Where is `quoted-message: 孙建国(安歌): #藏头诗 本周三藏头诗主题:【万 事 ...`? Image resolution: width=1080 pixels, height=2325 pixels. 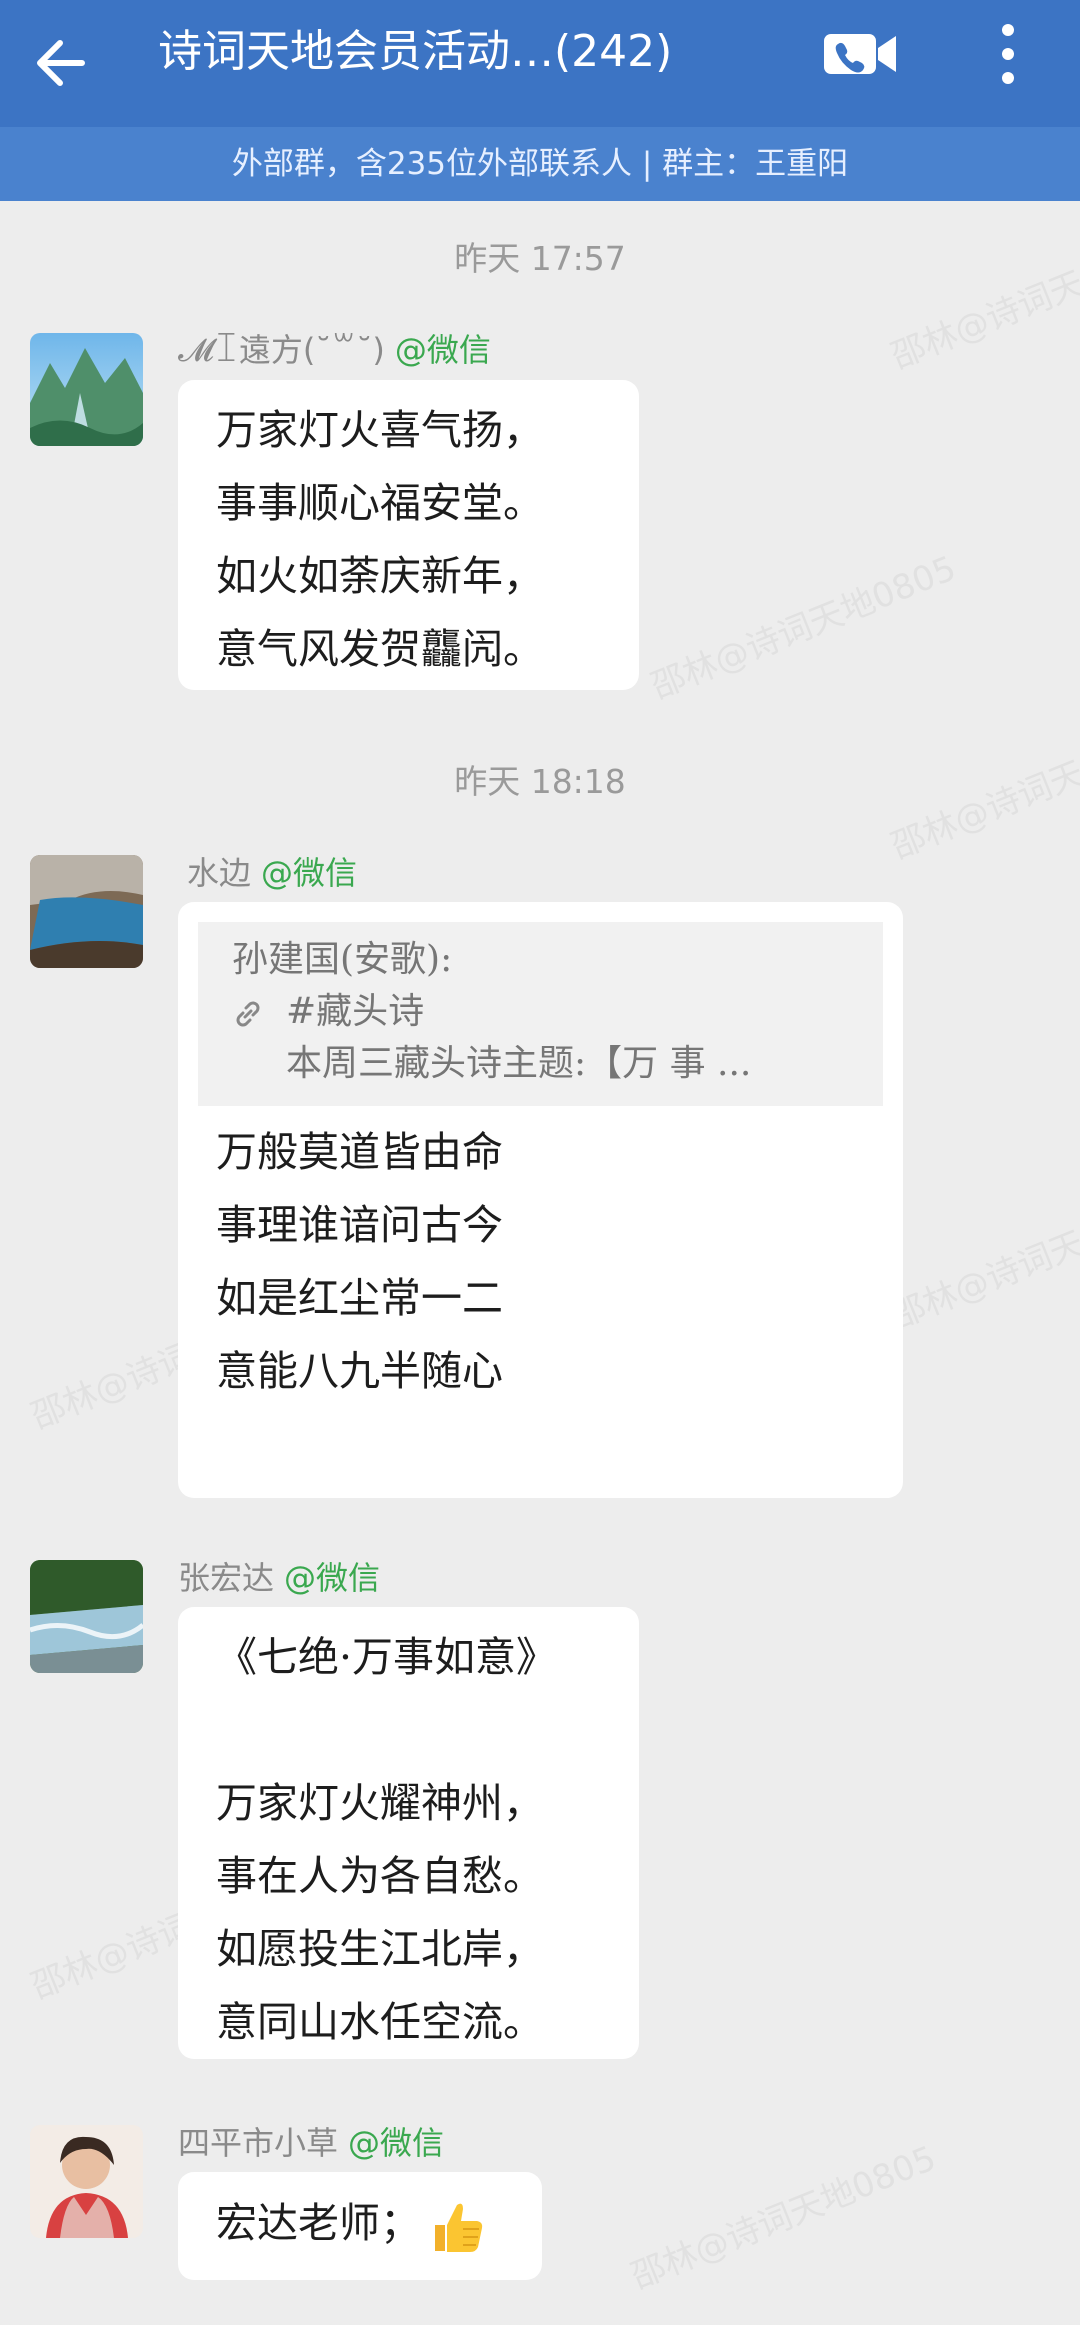 quoted-message: 孙建国(安歌): #藏头诗 本周三藏头诗主题:【万 事 ... is located at coordinates (540, 1014).